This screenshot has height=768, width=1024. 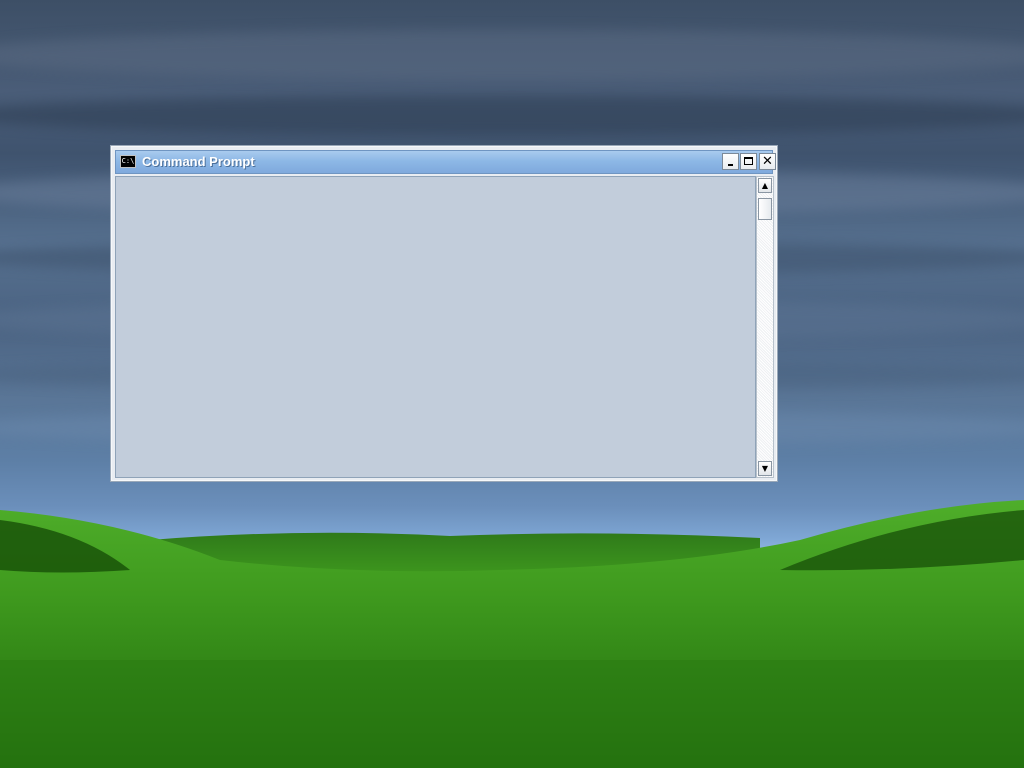 I want to click on arrow-up-icon: ▲, so click(x=765, y=185).